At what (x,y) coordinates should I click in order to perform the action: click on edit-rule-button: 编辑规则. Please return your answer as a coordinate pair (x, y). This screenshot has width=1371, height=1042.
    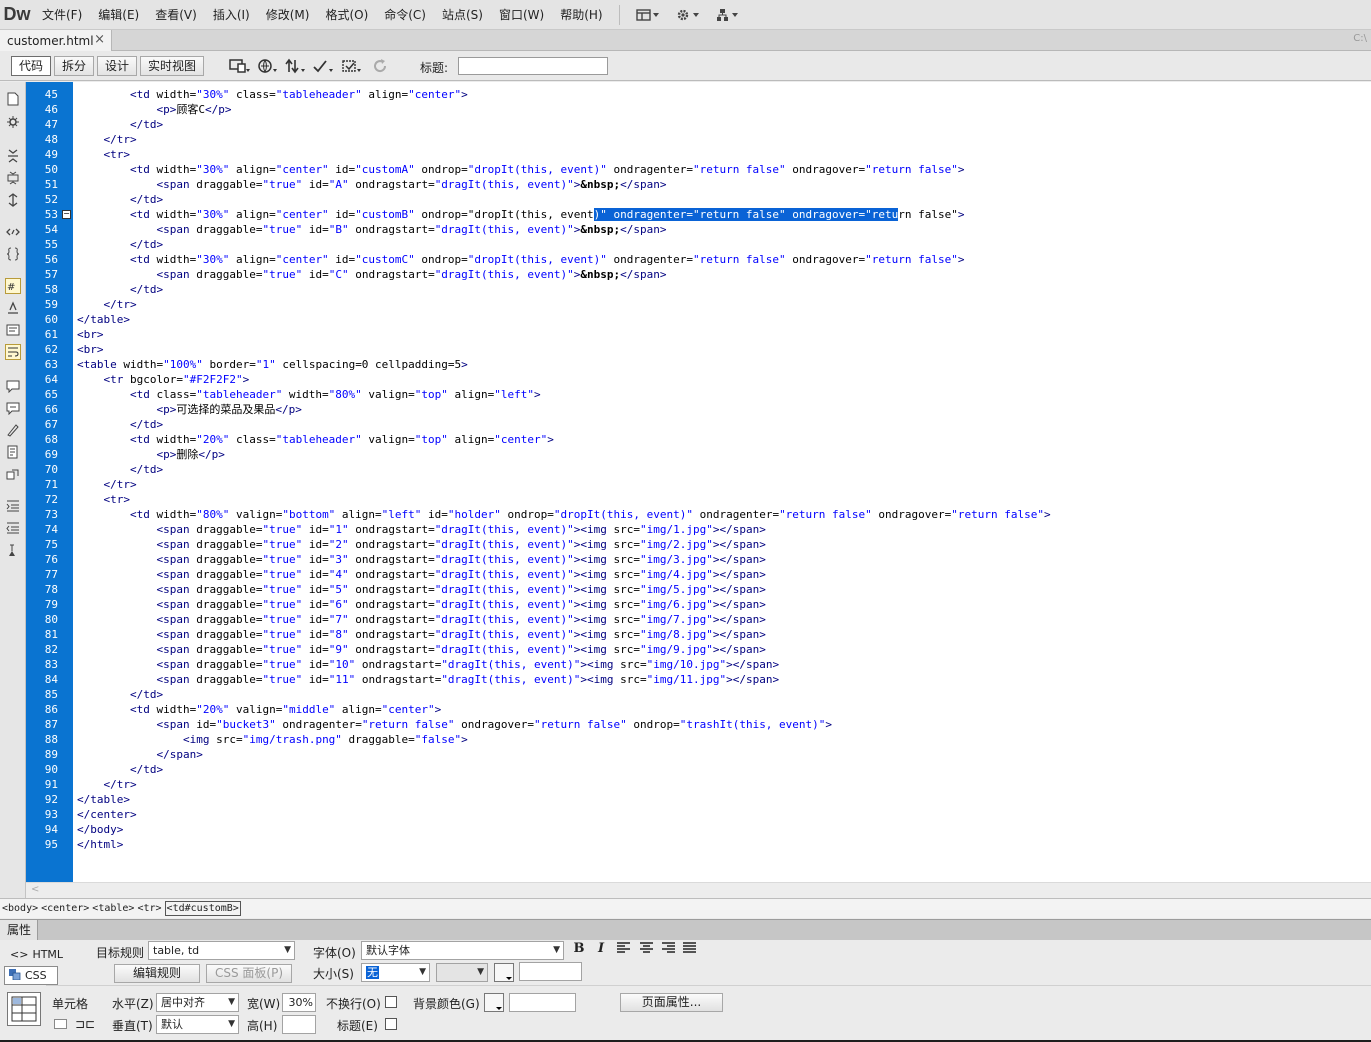
    Looking at the image, I should click on (157, 973).